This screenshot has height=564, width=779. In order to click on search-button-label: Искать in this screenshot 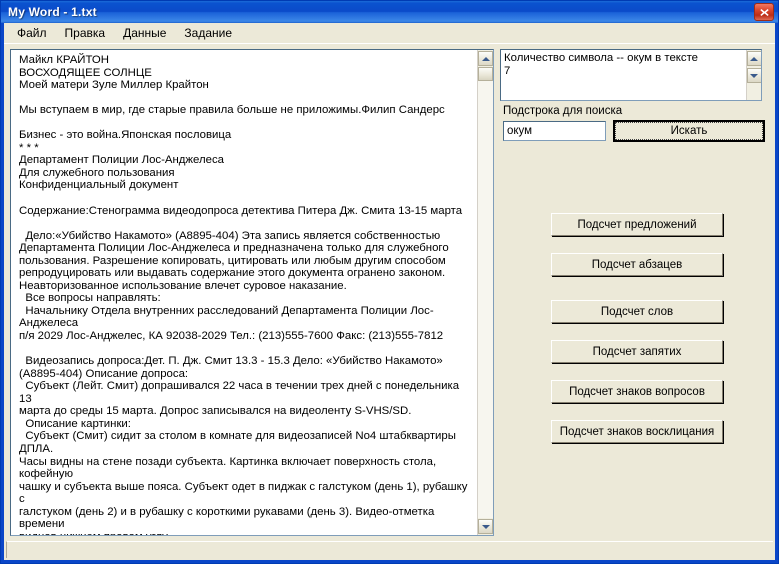, I will do `click(689, 131)`.